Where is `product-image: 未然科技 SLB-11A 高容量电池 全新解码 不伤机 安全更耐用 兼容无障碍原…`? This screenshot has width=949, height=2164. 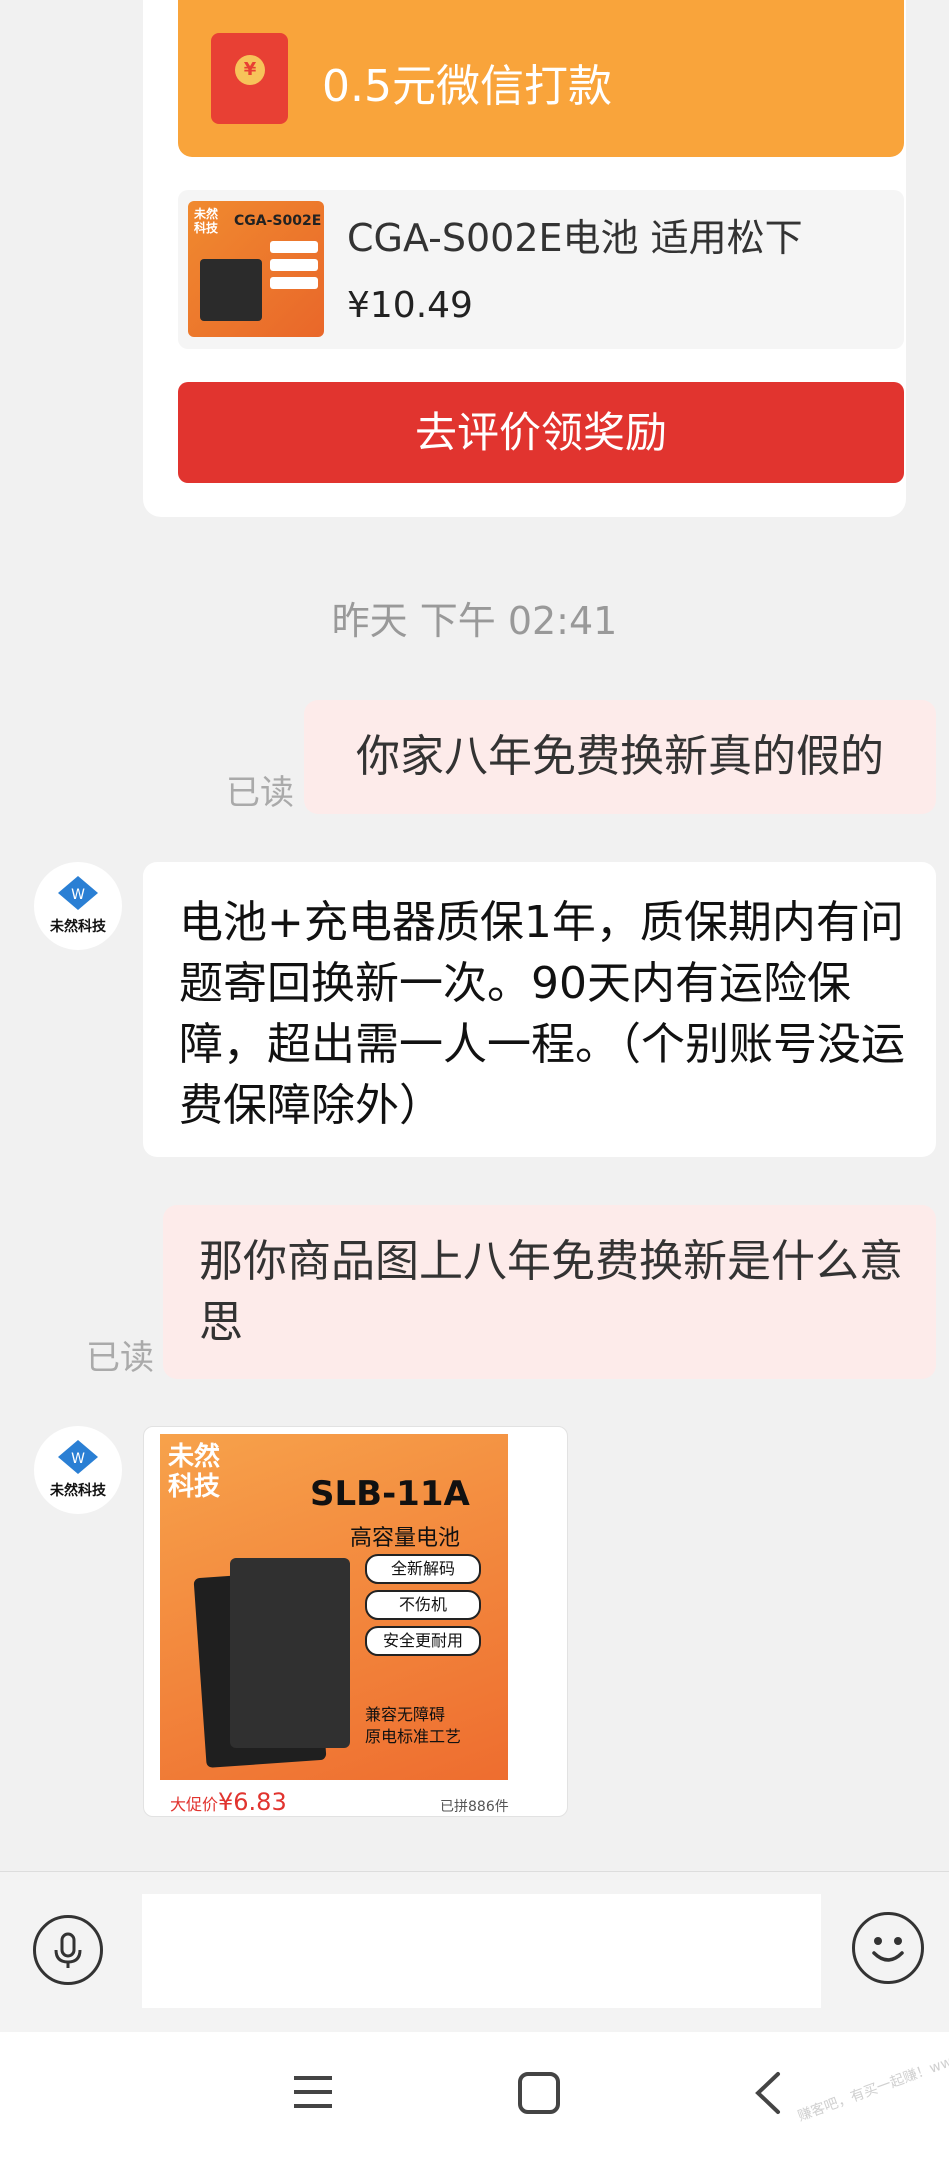 product-image: 未然科技 SLB-11A 高容量电池 全新解码 不伤机 安全更耐用 兼容无障碍原… is located at coordinates (334, 1607).